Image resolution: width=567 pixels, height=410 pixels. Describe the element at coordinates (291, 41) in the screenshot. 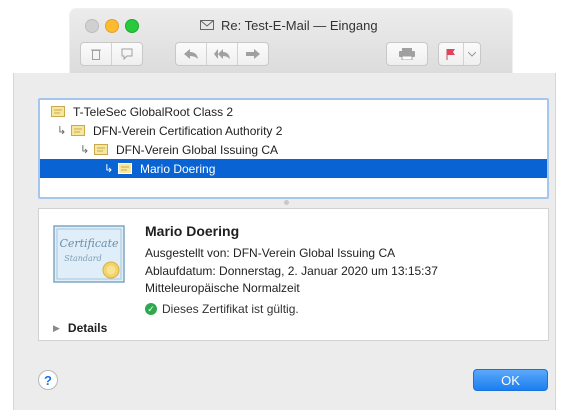

I see `mail-window-toolbar: Re: Test-E-Mail — Eingang` at that location.